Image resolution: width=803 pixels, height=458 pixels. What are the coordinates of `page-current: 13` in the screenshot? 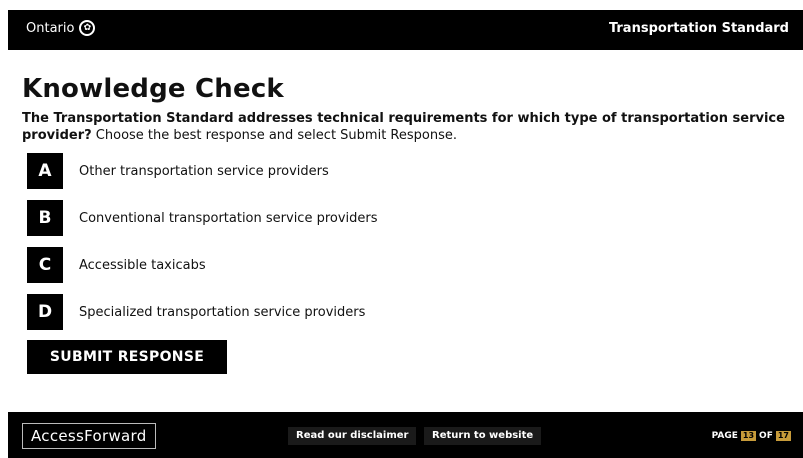 It's located at (748, 436).